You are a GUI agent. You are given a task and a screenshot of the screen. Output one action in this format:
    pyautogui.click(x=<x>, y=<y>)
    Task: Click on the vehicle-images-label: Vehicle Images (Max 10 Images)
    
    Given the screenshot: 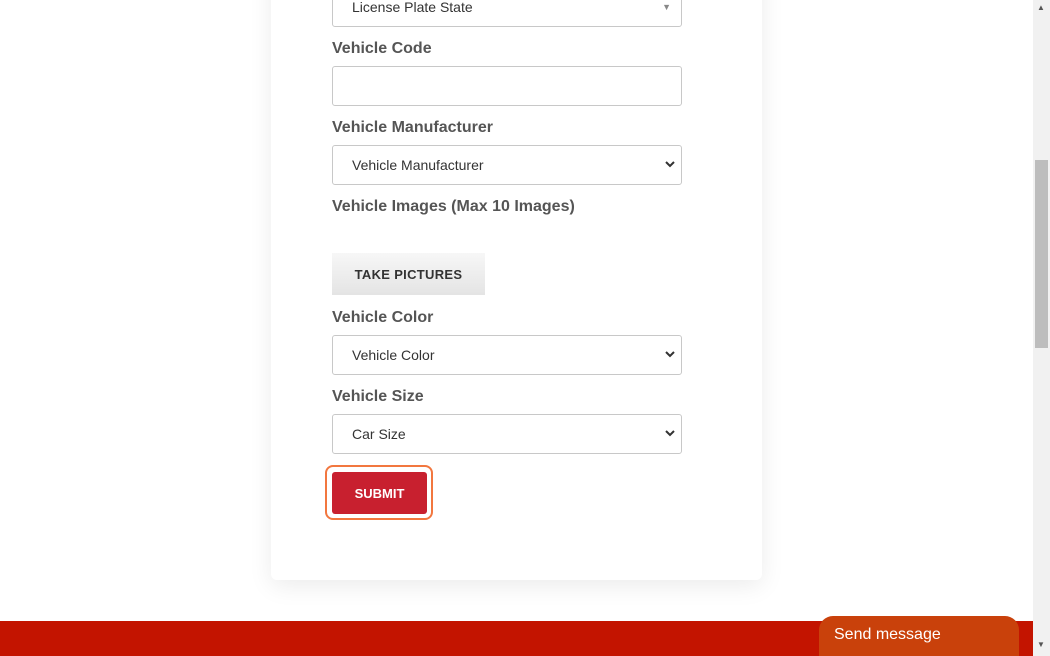 What is the action you would take?
    pyautogui.click(x=453, y=206)
    